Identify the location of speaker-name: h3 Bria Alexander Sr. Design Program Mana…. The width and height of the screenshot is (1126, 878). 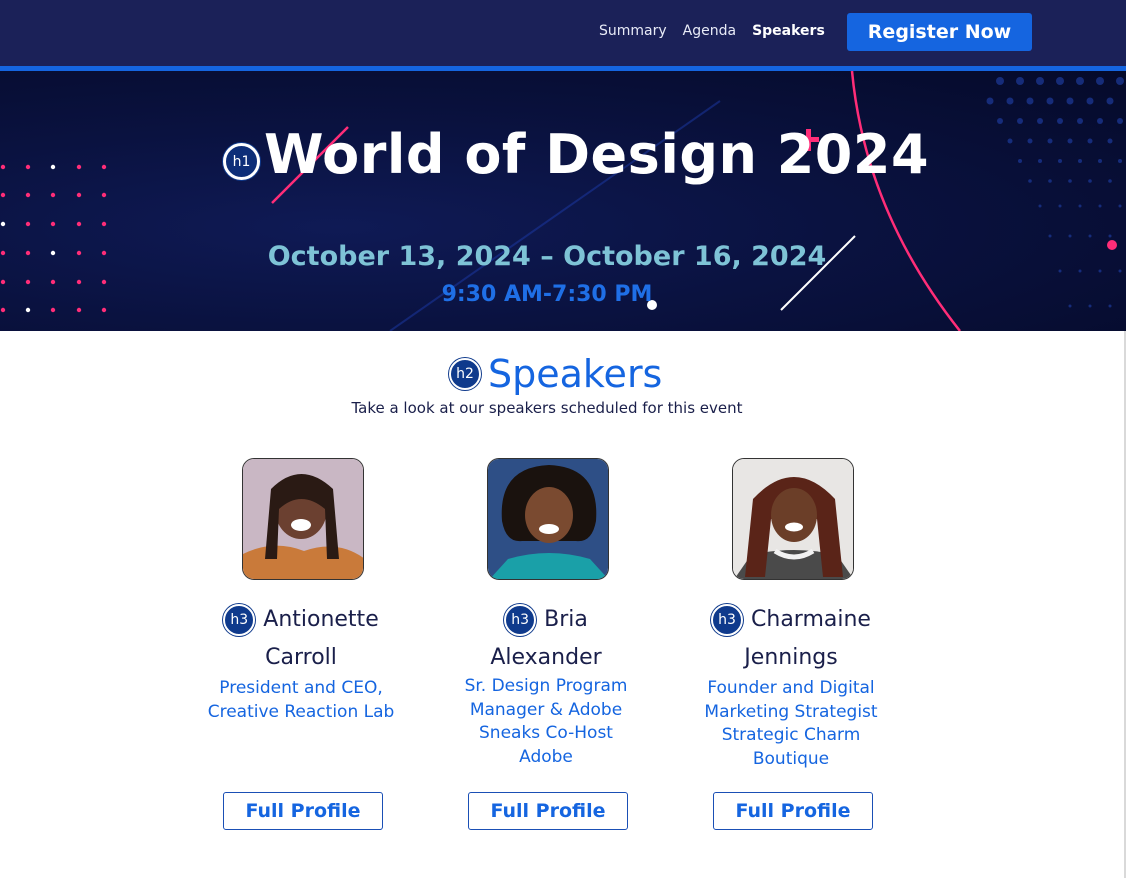
(546, 685).